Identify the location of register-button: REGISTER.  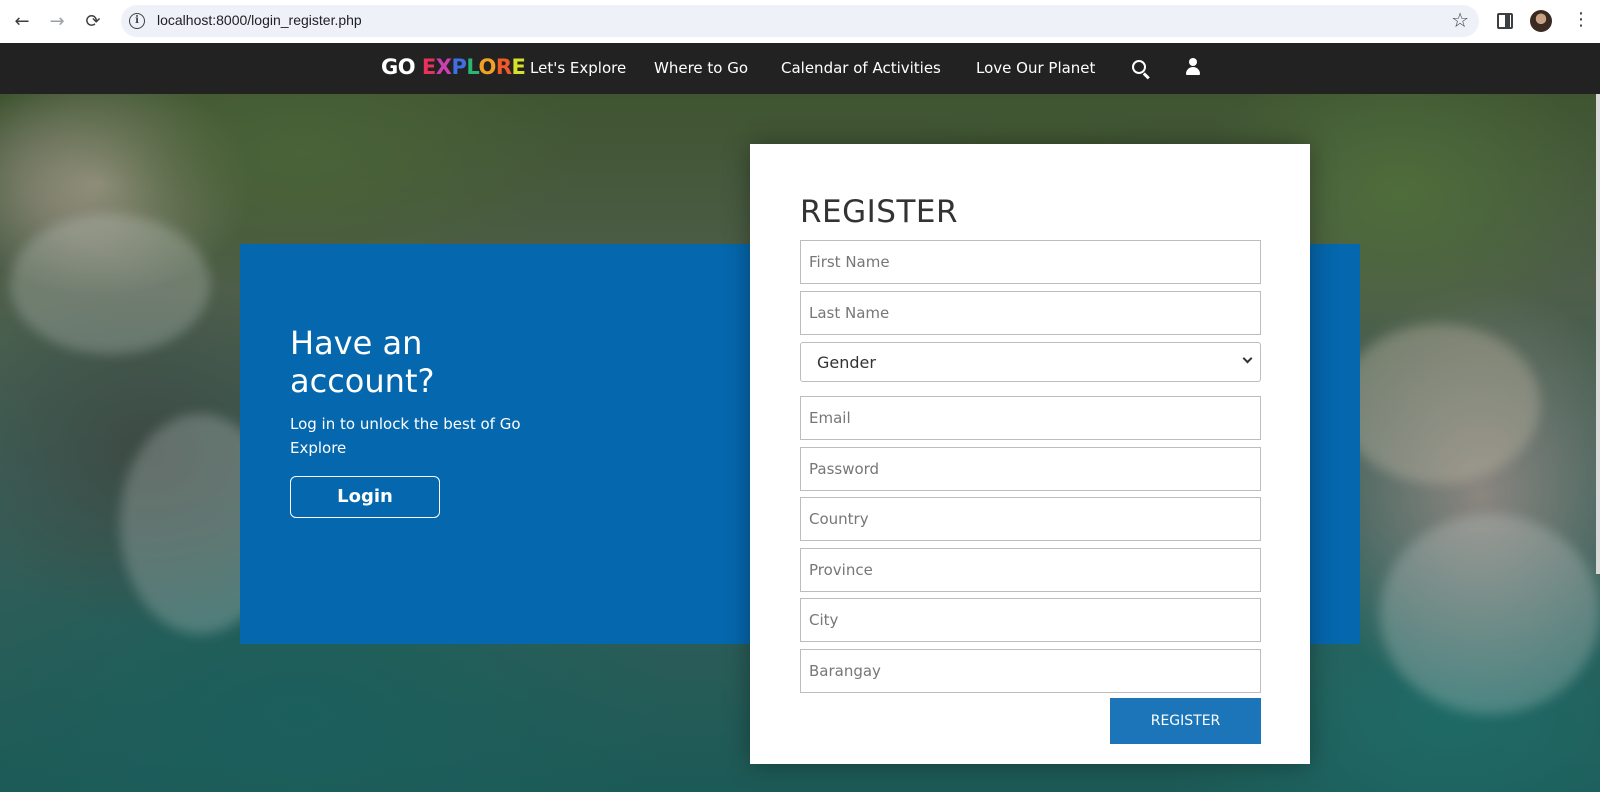
(1185, 721).